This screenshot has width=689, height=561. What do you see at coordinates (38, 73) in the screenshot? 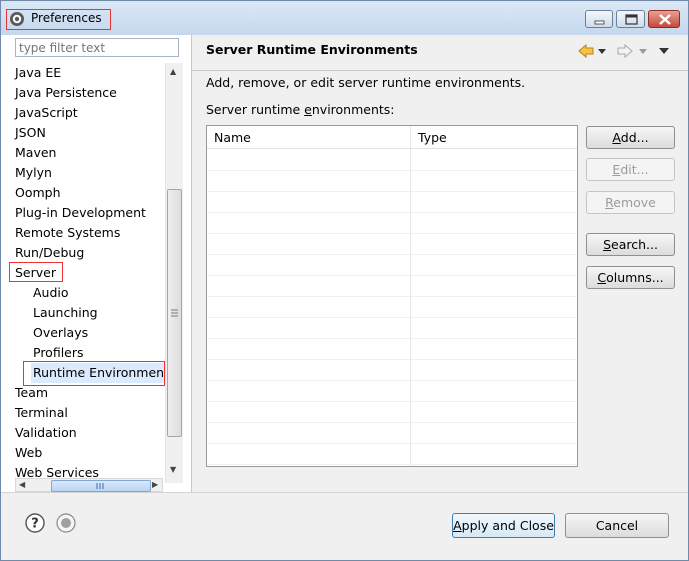
I see `tree-item-java-ee: Java EE` at bounding box center [38, 73].